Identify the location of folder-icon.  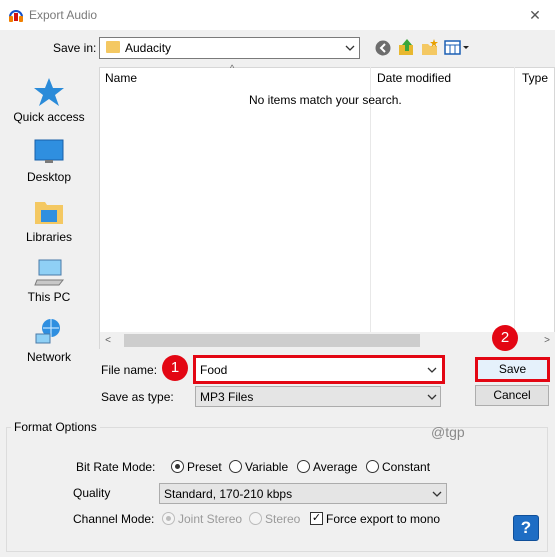
(113, 47).